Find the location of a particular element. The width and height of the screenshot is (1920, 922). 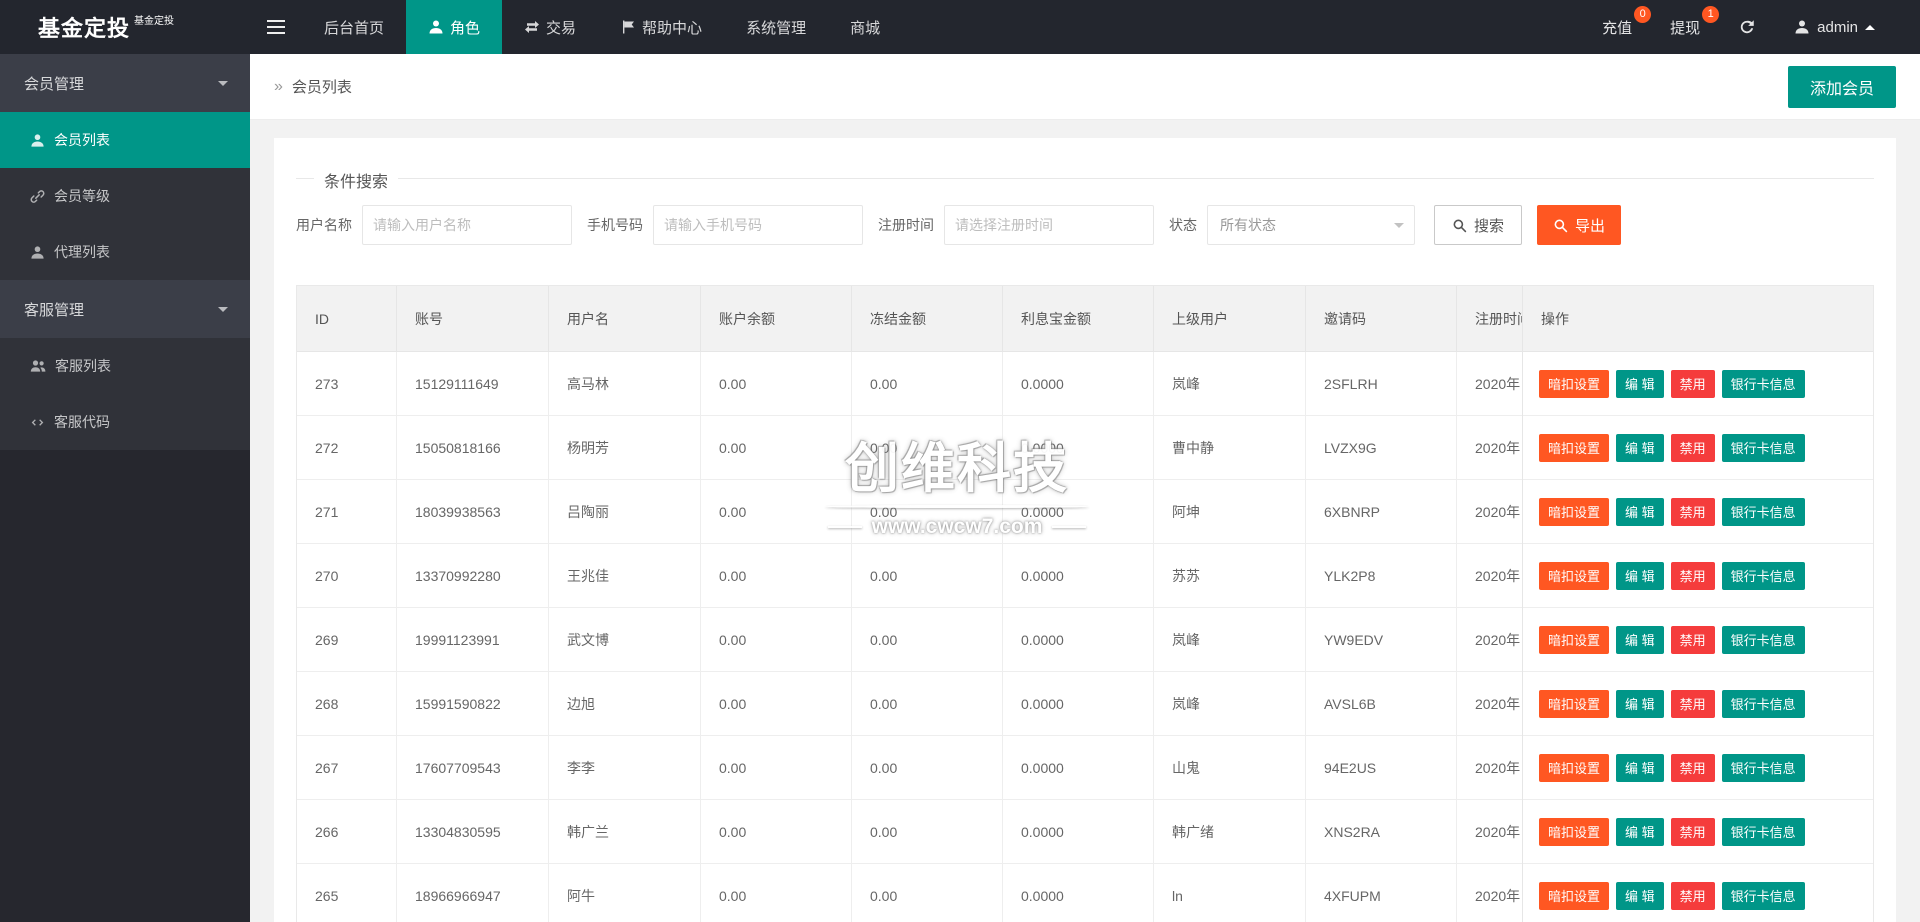

cell-account: 18966966947 is located at coordinates (473, 893).